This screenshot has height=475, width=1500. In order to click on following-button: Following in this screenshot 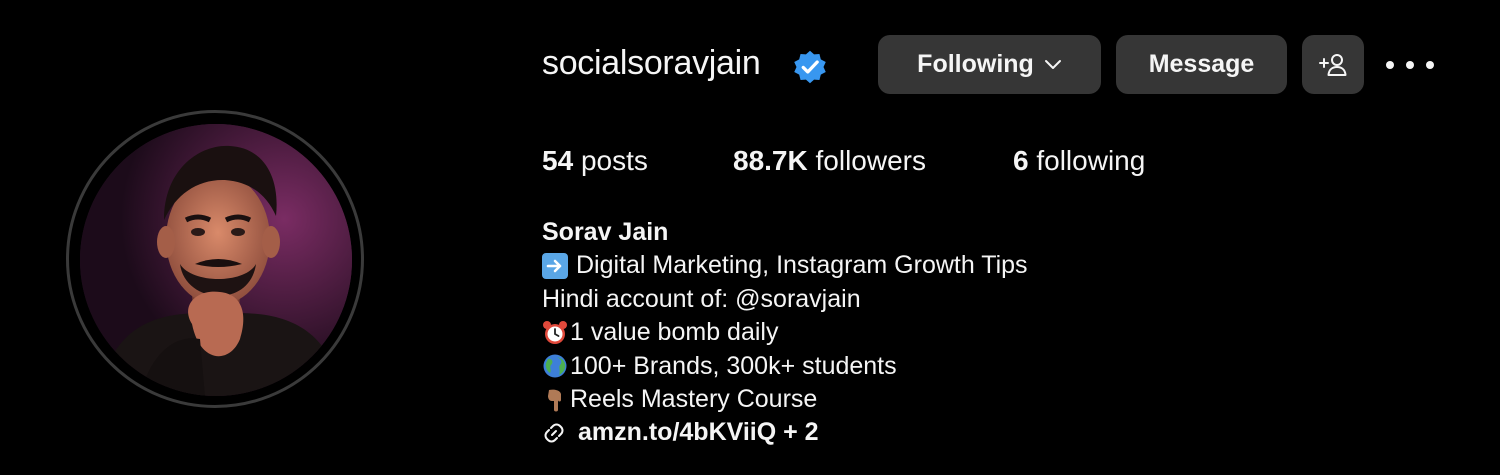, I will do `click(989, 64)`.